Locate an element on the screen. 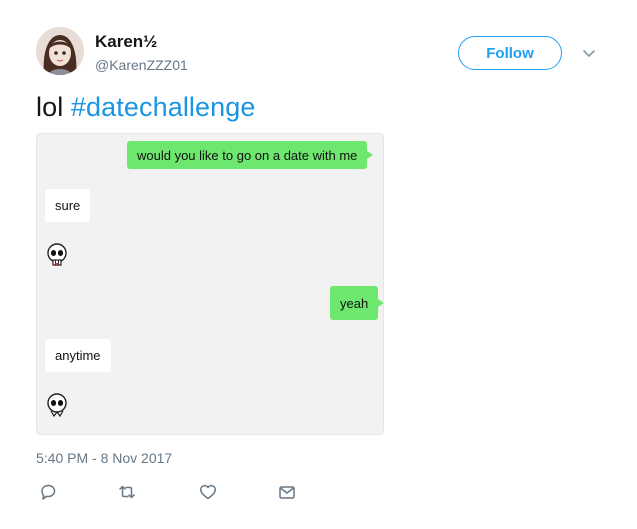  like-icon is located at coordinates (208, 492).